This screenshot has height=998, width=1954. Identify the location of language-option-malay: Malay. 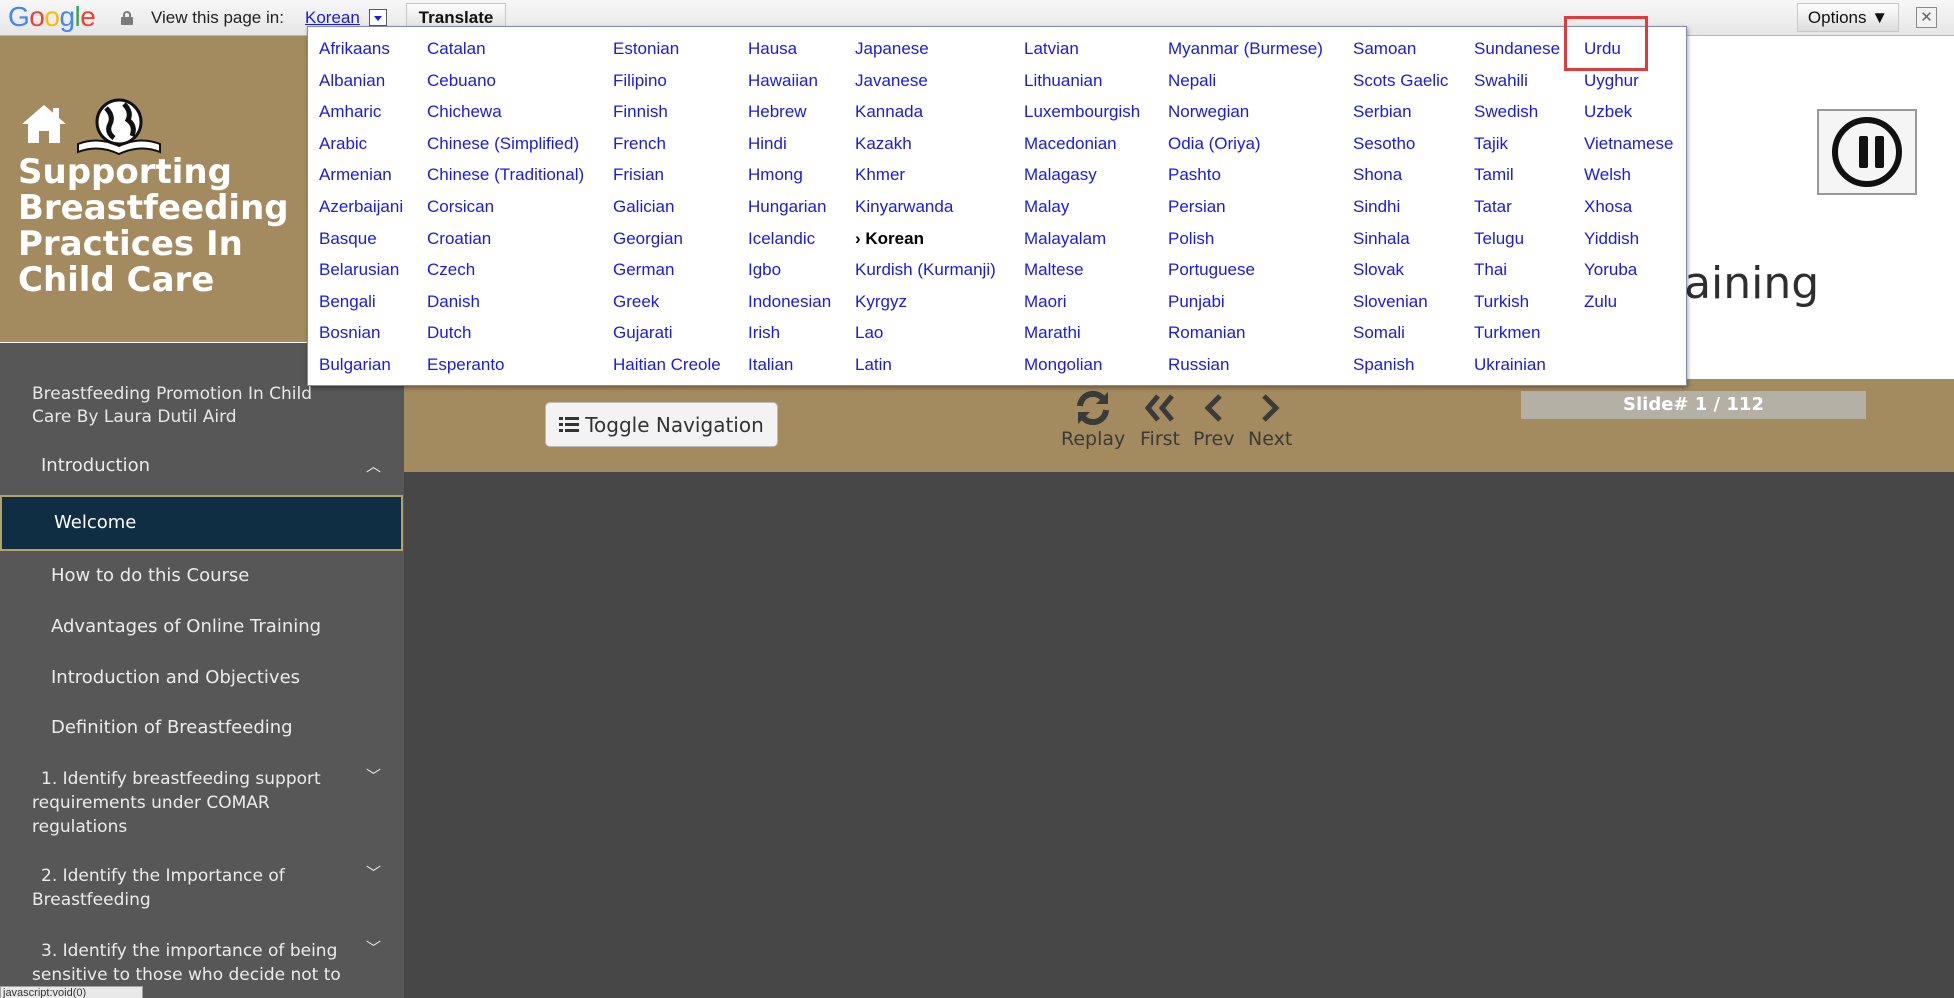
(1082, 213).